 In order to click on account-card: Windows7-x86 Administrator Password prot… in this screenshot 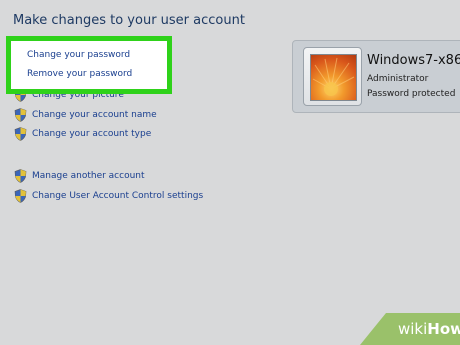, I will do `click(376, 76)`.